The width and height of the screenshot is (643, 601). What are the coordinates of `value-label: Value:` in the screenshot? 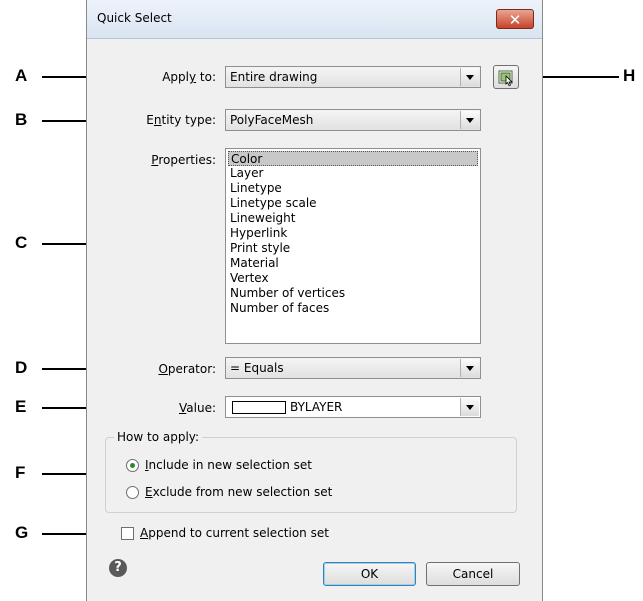 It's located at (197, 408).